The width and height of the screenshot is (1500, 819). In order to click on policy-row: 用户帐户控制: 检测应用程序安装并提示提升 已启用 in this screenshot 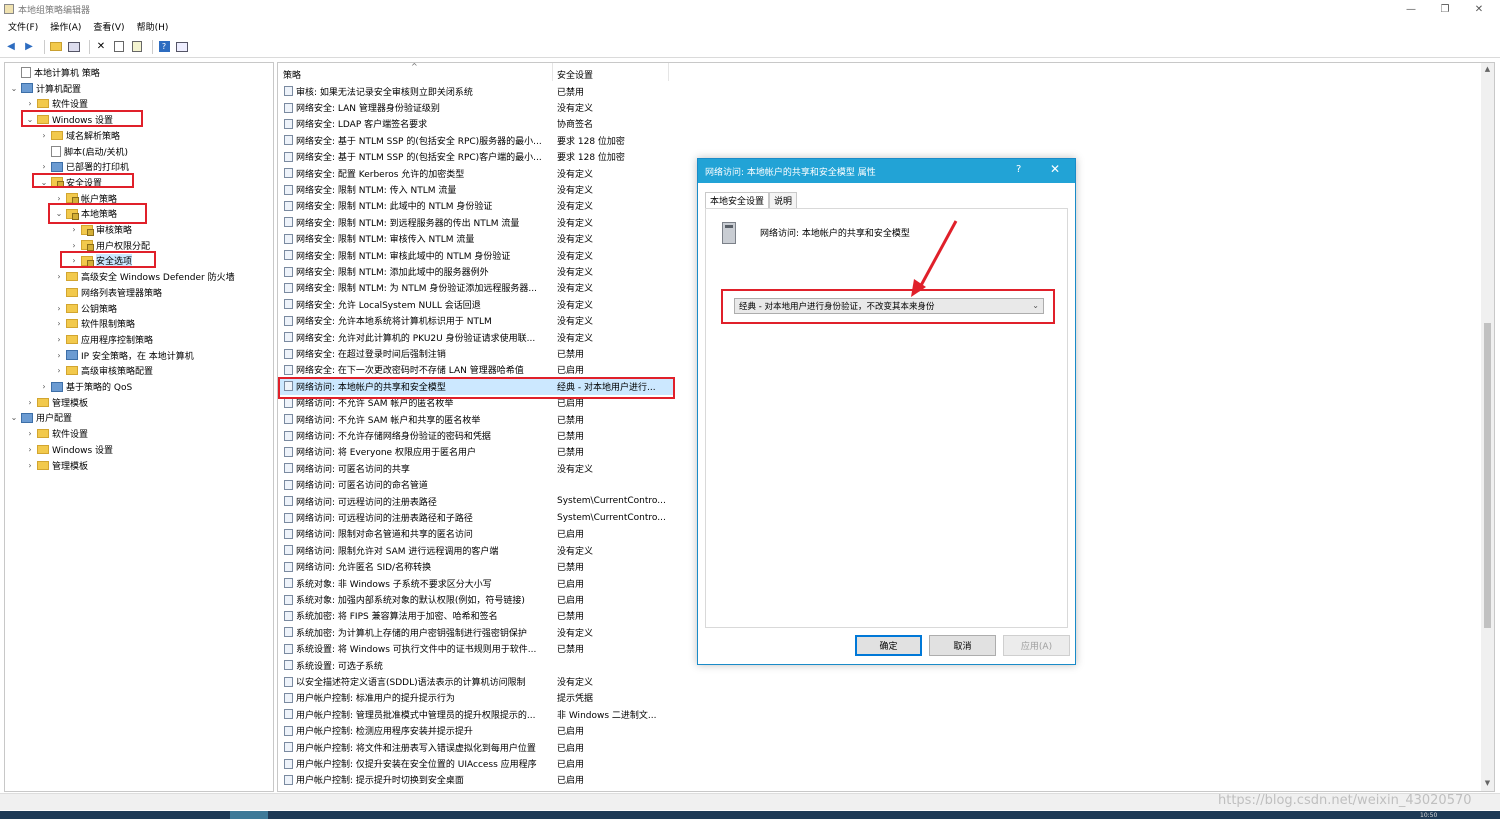, I will do `click(475, 731)`.